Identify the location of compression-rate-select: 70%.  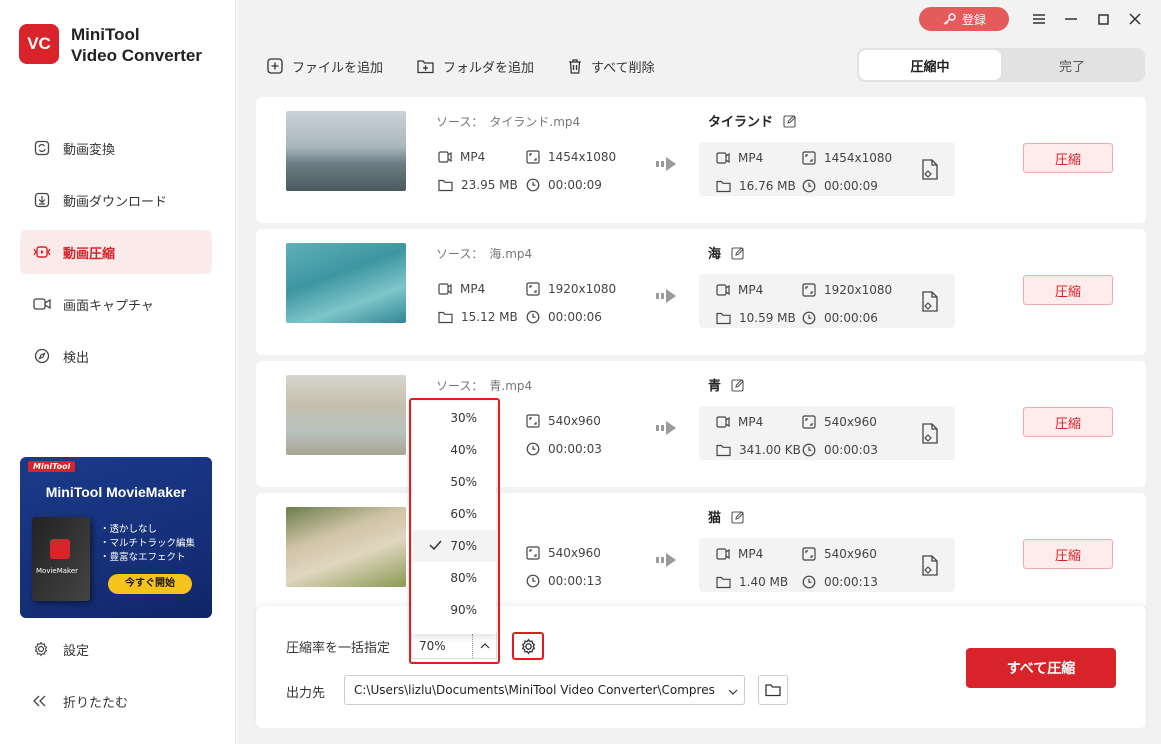
(454, 646).